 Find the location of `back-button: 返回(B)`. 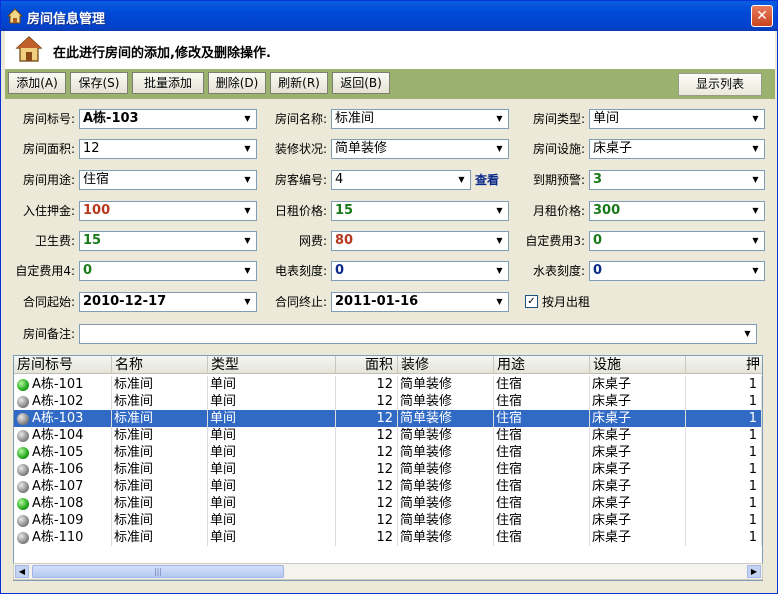

back-button: 返回(B) is located at coordinates (361, 83).